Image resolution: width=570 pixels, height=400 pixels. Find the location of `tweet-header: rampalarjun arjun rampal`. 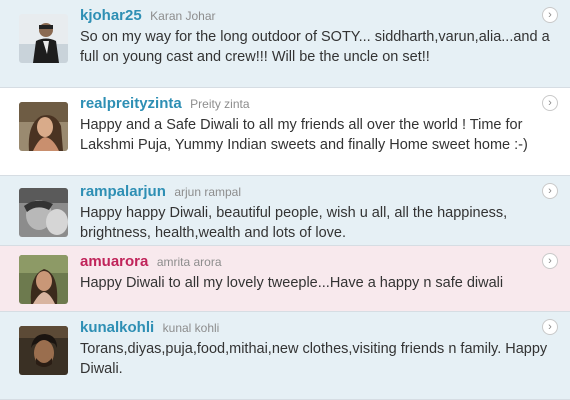

tweet-header: rampalarjun arjun rampal is located at coordinates (160, 192).